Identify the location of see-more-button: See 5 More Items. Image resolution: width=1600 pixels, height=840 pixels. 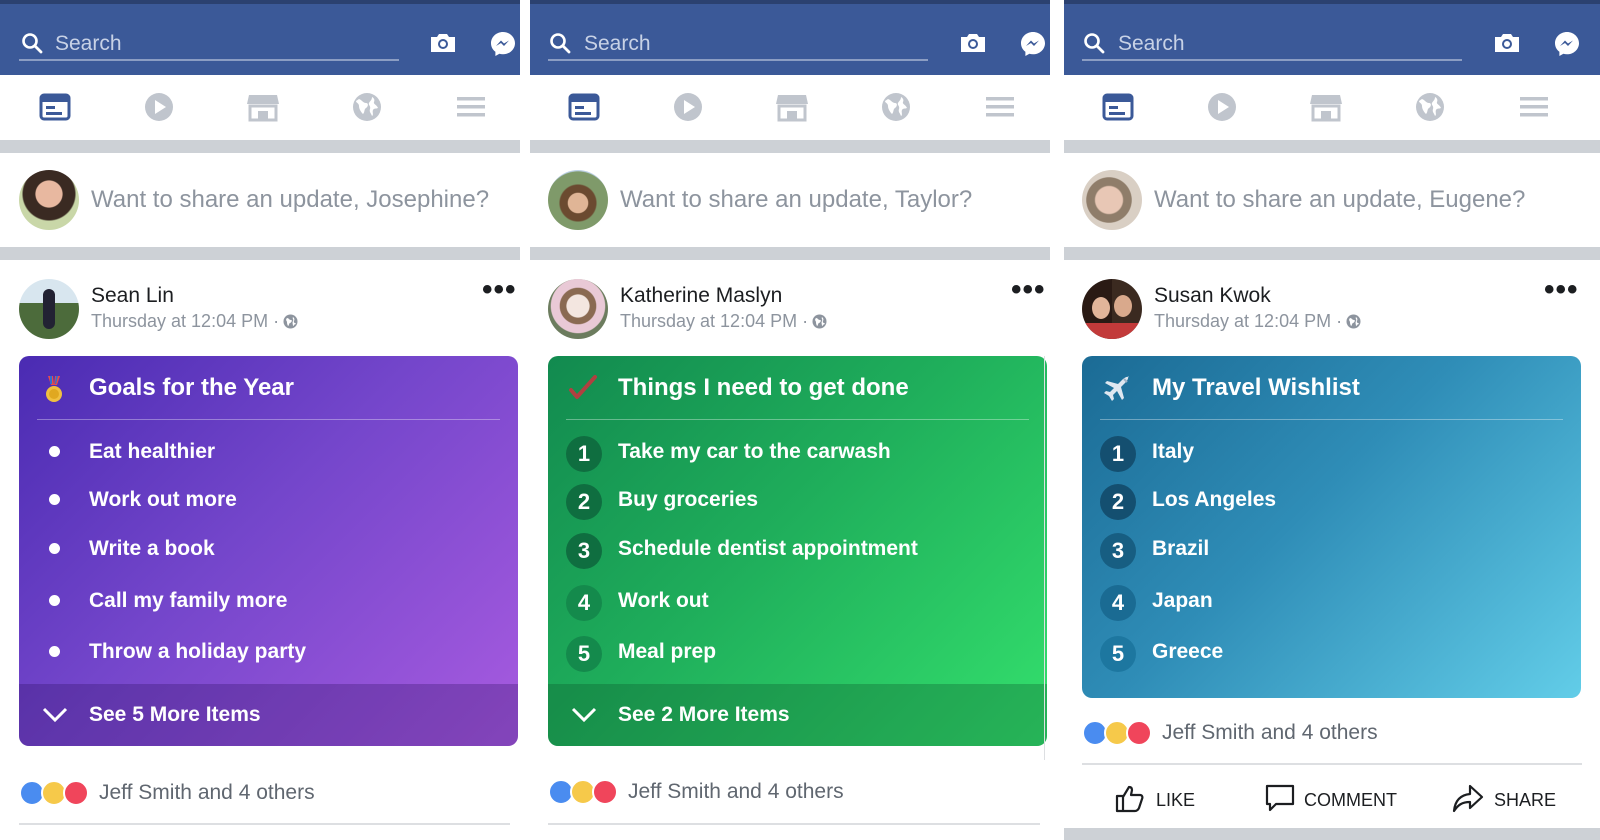
(268, 715).